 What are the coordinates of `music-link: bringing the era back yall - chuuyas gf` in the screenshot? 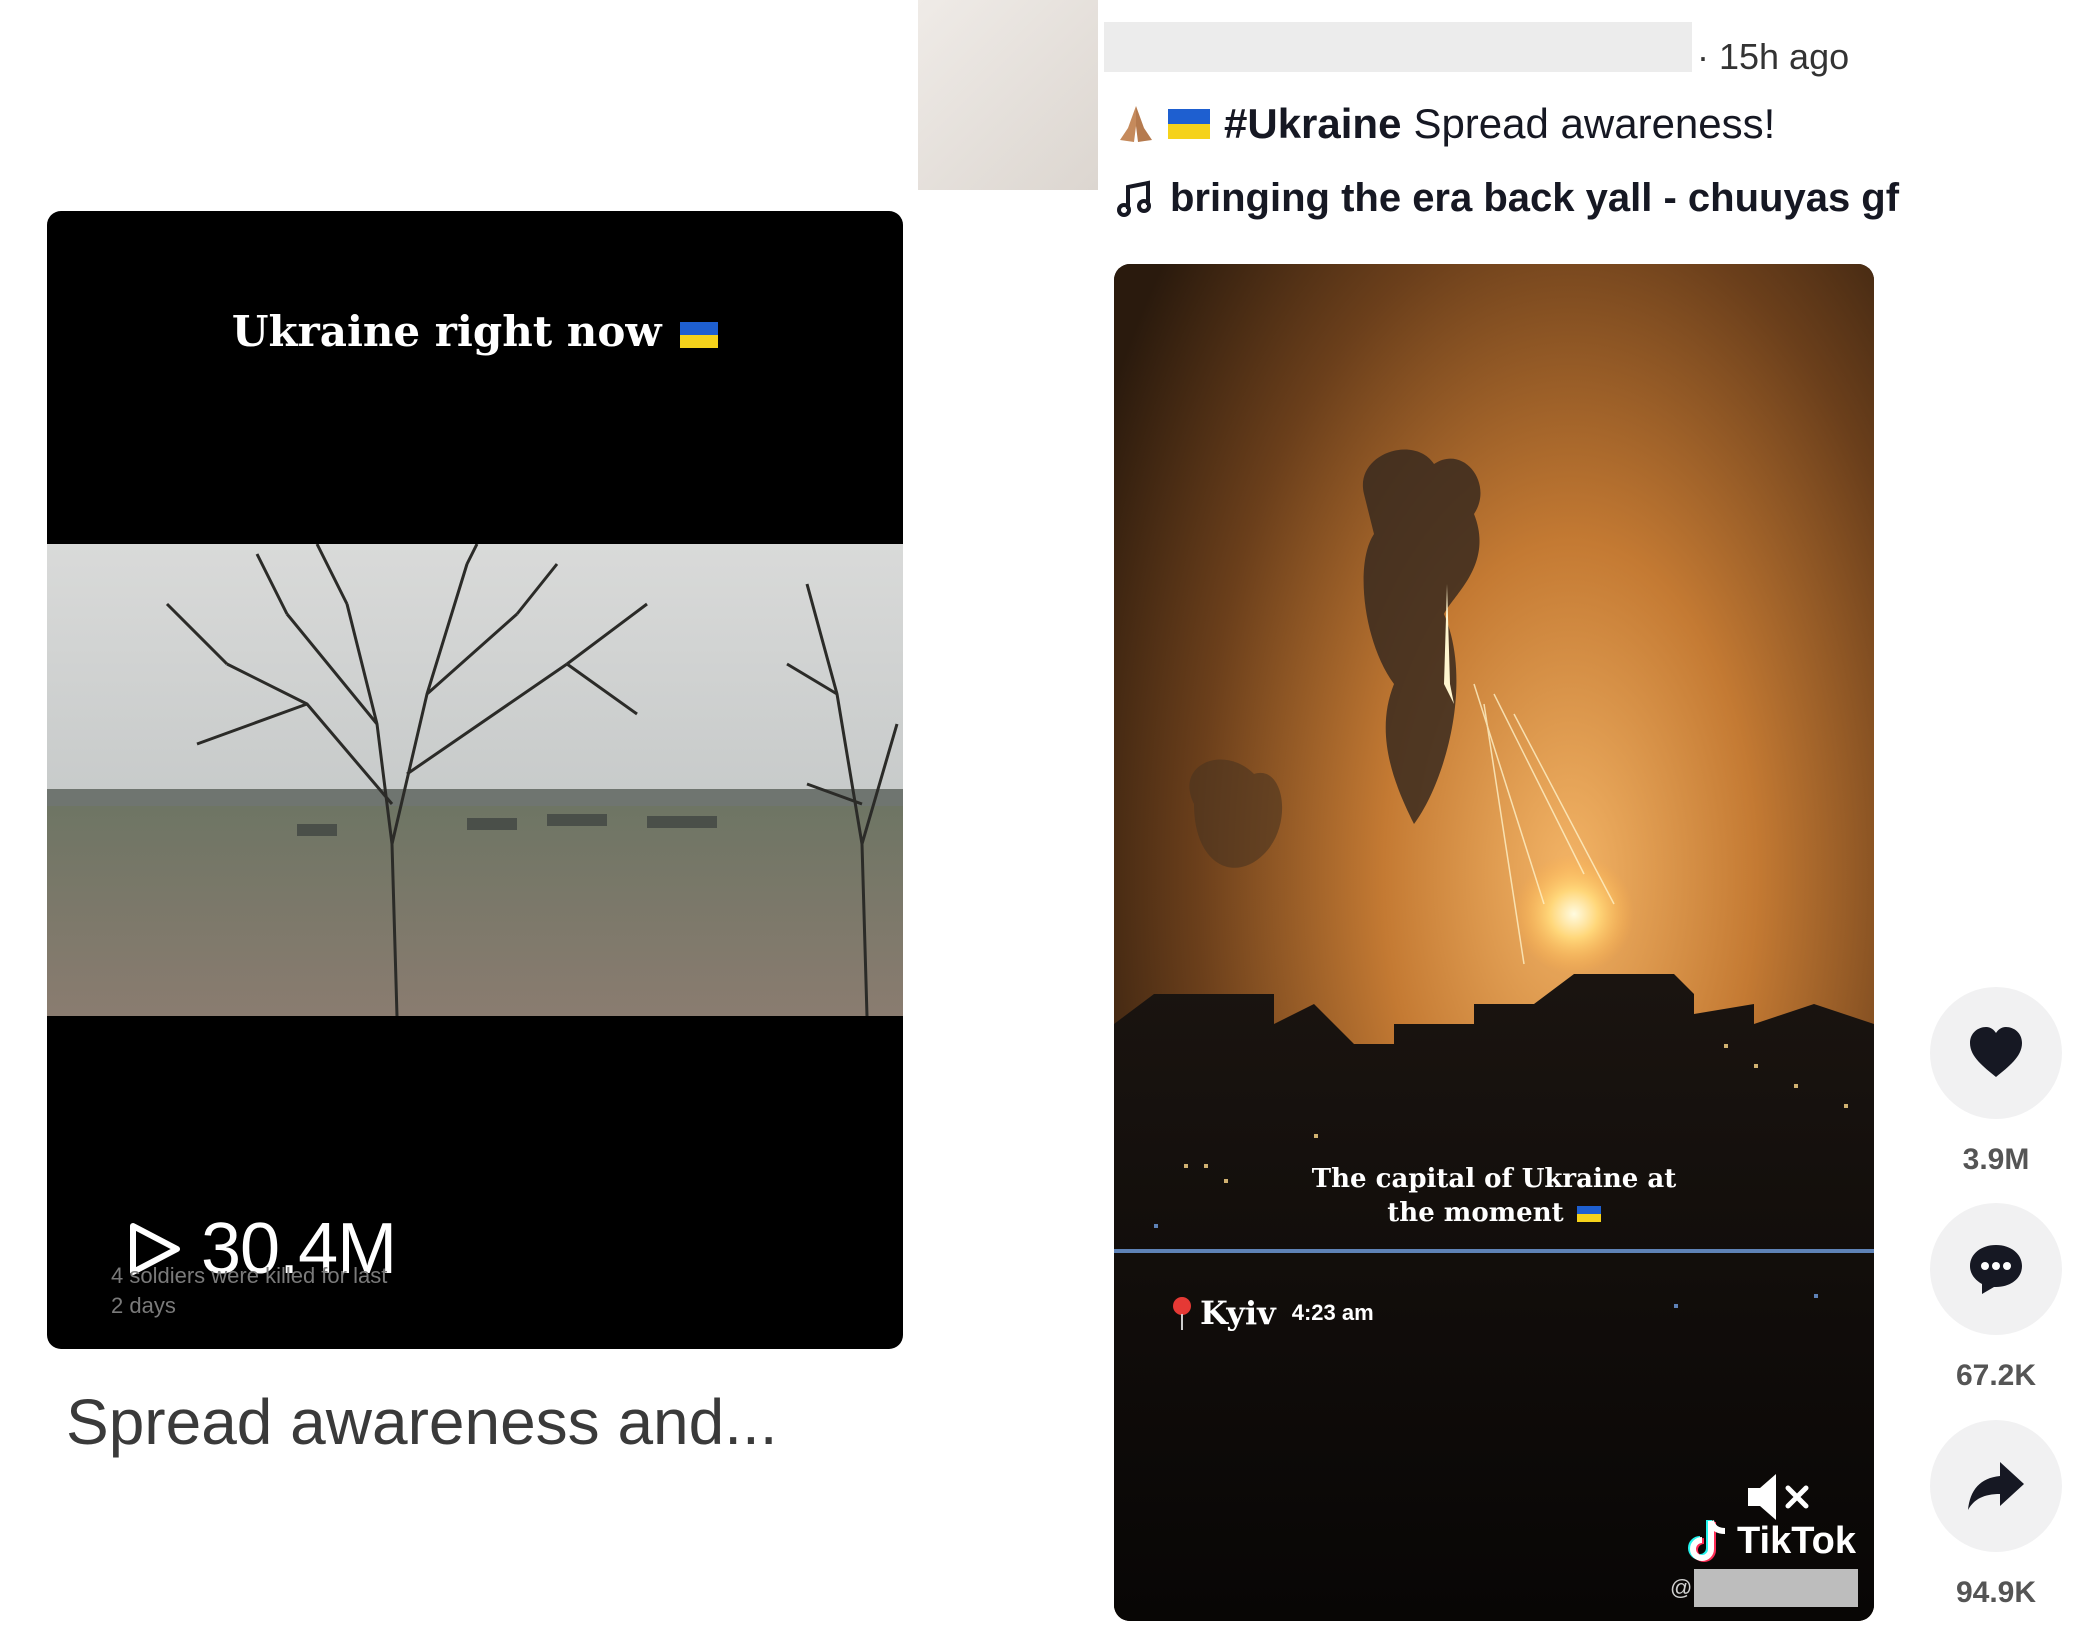 It's located at (1506, 198).